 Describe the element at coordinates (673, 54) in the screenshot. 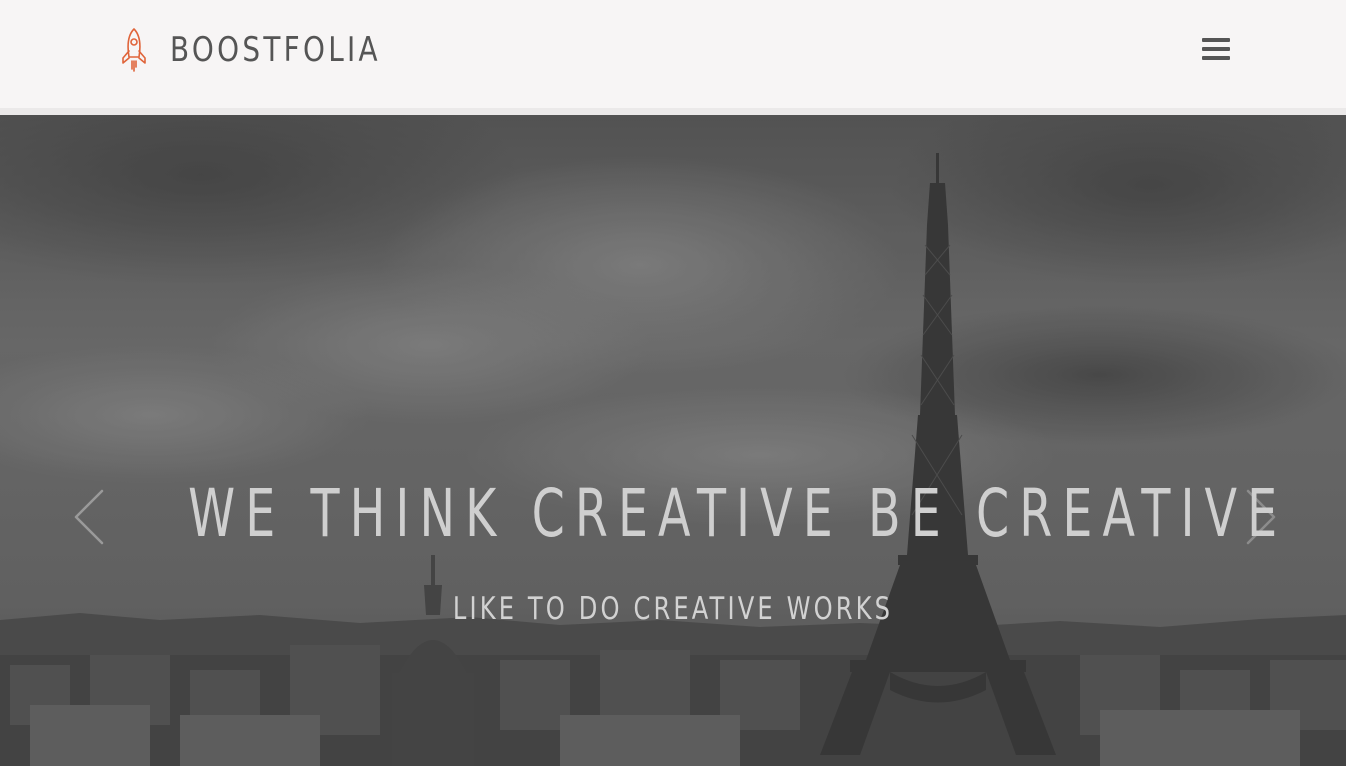

I see `site-header: BOOSTFOLIA` at that location.